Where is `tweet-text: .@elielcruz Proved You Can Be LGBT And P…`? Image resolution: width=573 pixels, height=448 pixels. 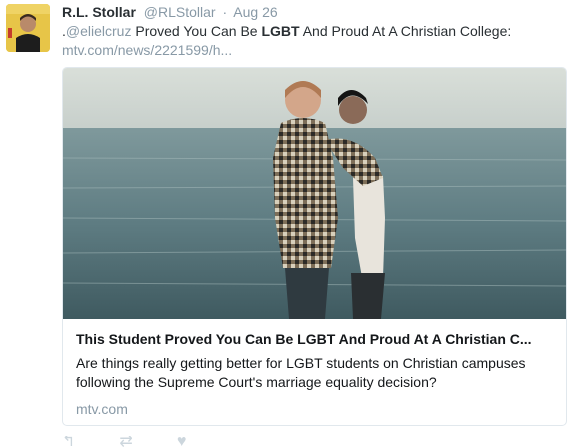 tweet-text: .@elielcruz Proved You Can Be LGBT And P… is located at coordinates (314, 41).